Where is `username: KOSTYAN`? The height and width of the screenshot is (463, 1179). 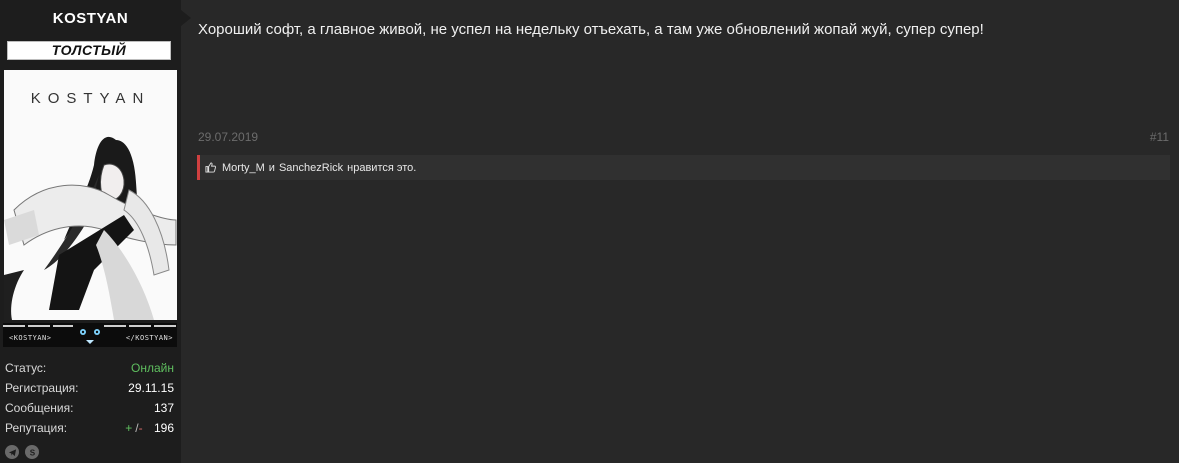 username: KOSTYAN is located at coordinates (90, 18).